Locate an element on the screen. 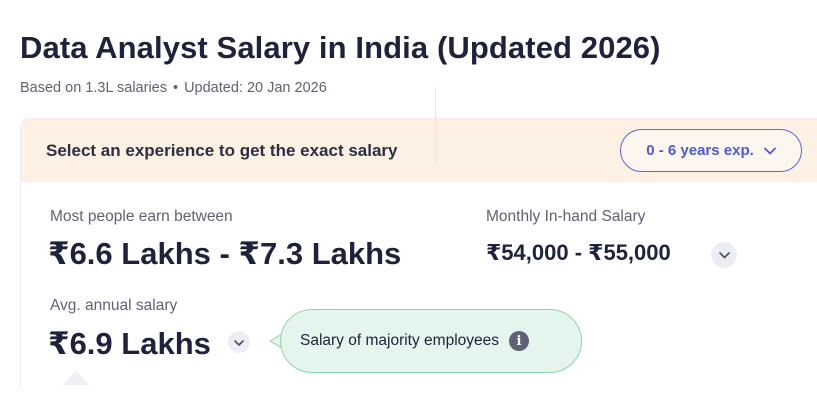 The image size is (817, 402). majority-salary-tooltip: Salary of majority employees i is located at coordinates (431, 341).